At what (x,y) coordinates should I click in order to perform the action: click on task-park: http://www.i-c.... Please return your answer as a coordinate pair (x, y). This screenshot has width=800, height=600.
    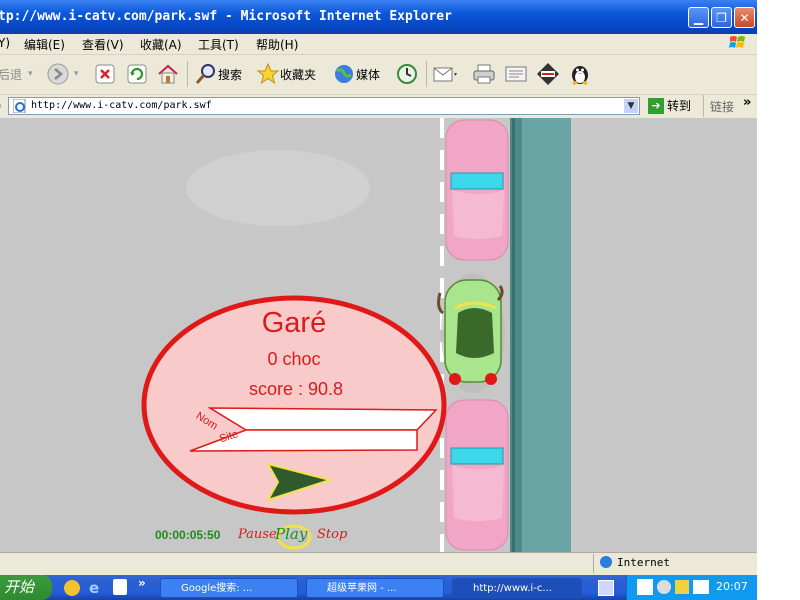
    Looking at the image, I should click on (517, 588).